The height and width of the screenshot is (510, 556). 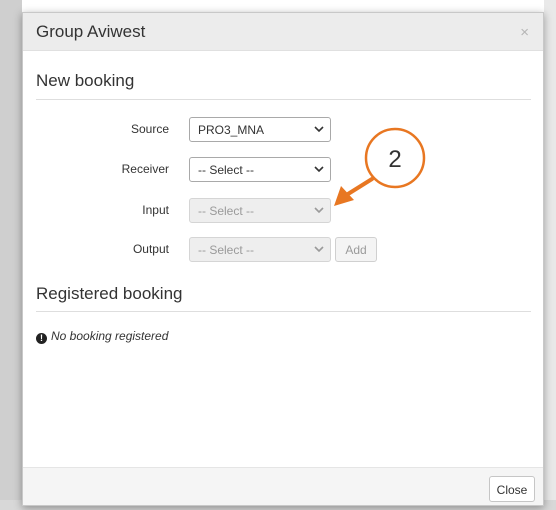 What do you see at coordinates (150, 249) in the screenshot?
I see `output-label: Output` at bounding box center [150, 249].